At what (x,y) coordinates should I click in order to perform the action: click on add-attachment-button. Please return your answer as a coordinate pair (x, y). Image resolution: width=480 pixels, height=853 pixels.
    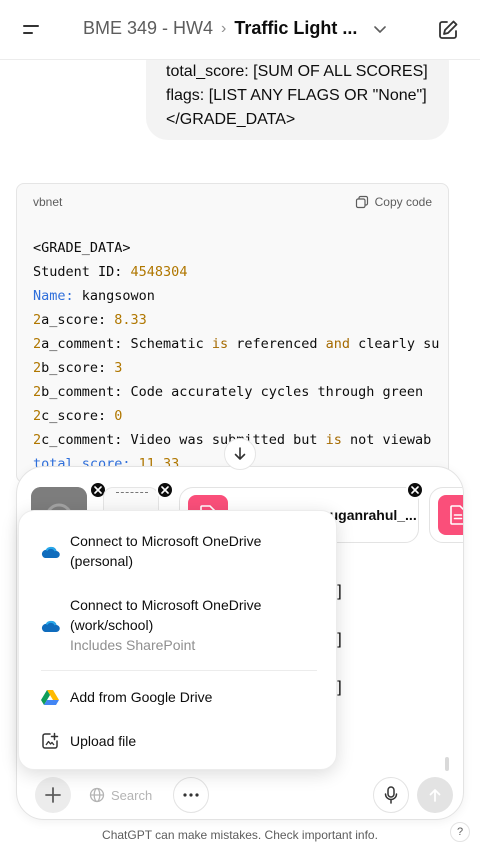
    Looking at the image, I should click on (53, 795).